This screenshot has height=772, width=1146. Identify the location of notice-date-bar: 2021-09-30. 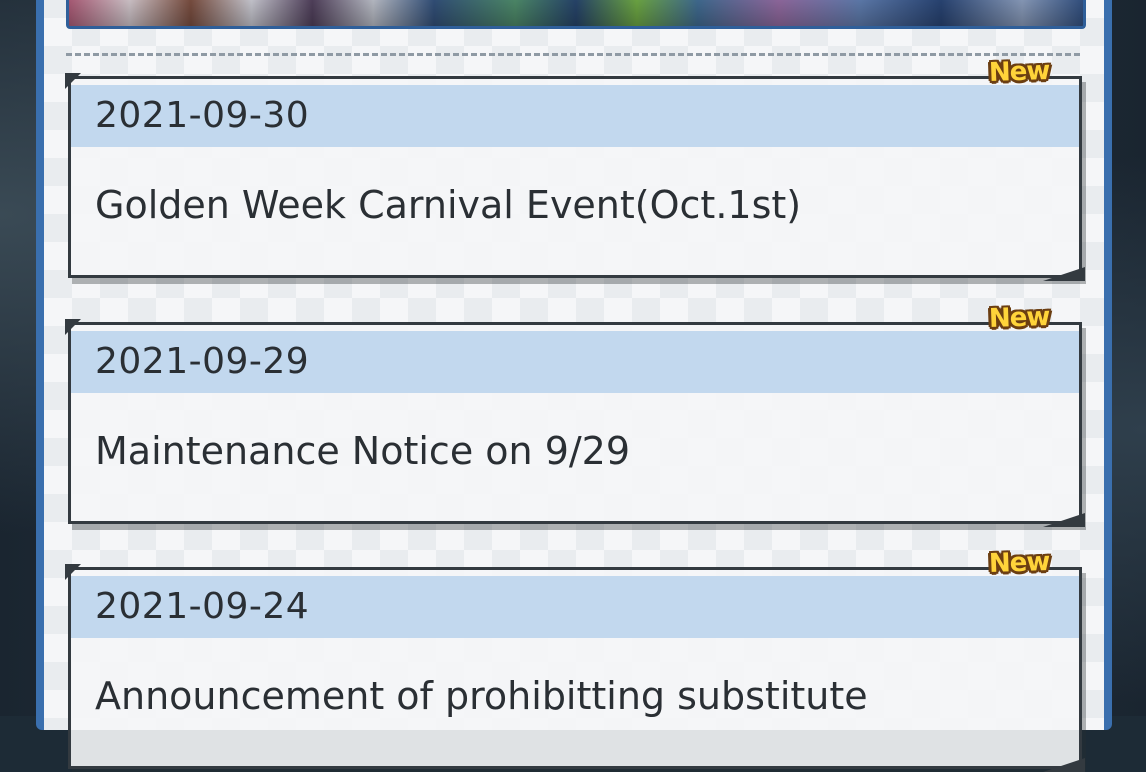
(575, 116).